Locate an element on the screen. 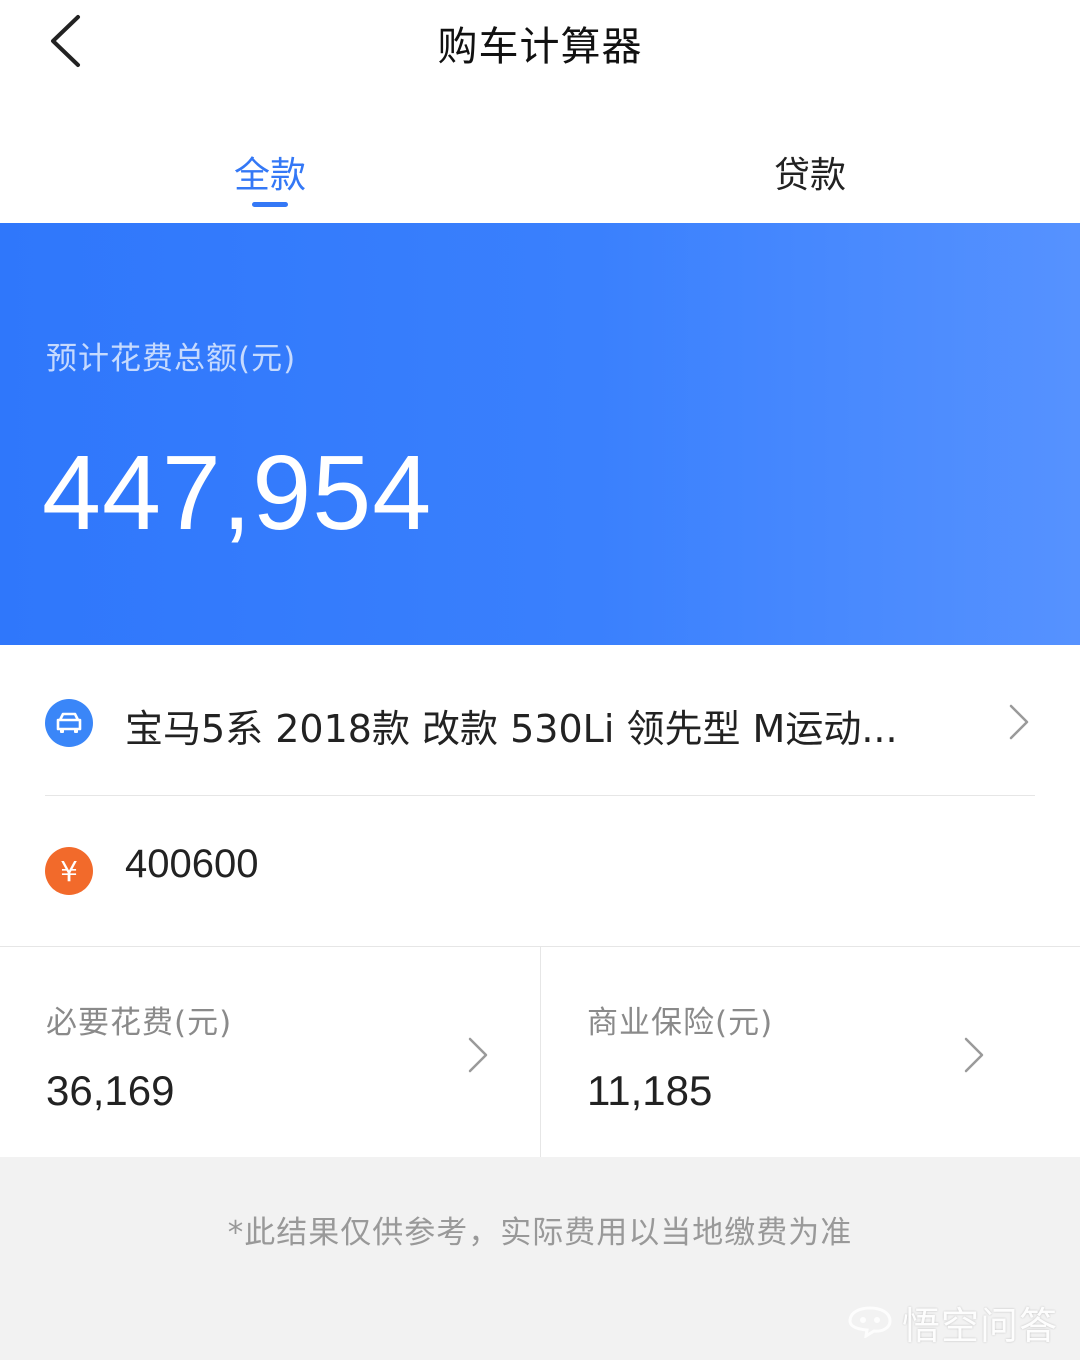  watermark-text: 悟空问答 is located at coordinates (979, 1326).